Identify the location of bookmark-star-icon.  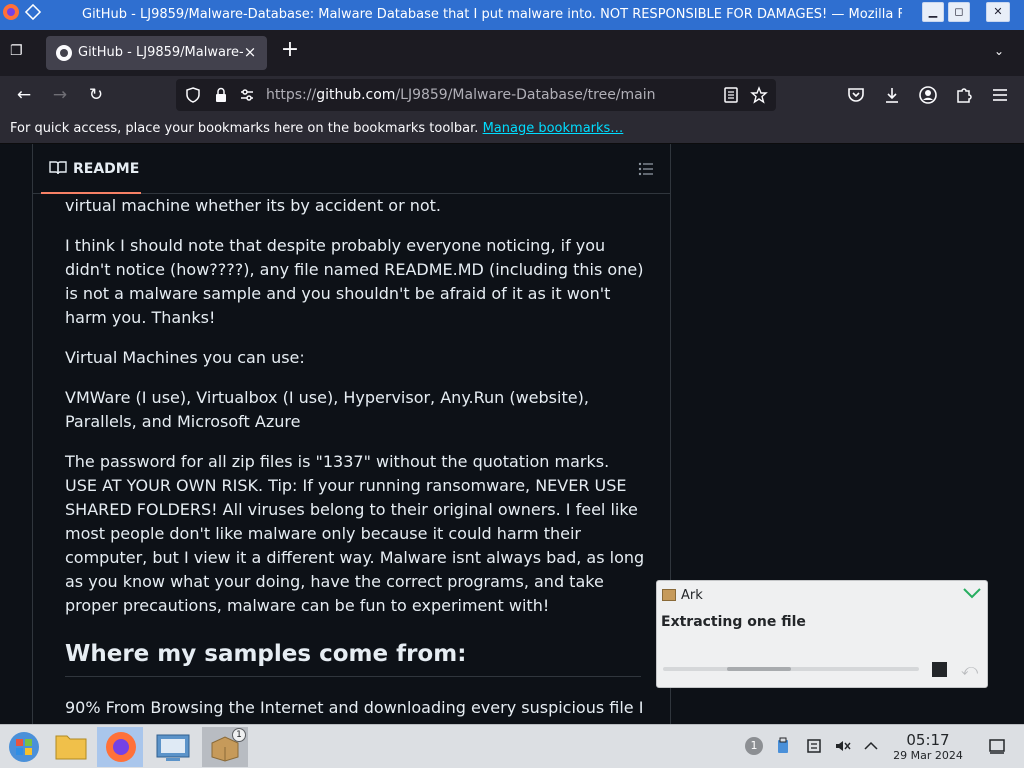
(759, 95).